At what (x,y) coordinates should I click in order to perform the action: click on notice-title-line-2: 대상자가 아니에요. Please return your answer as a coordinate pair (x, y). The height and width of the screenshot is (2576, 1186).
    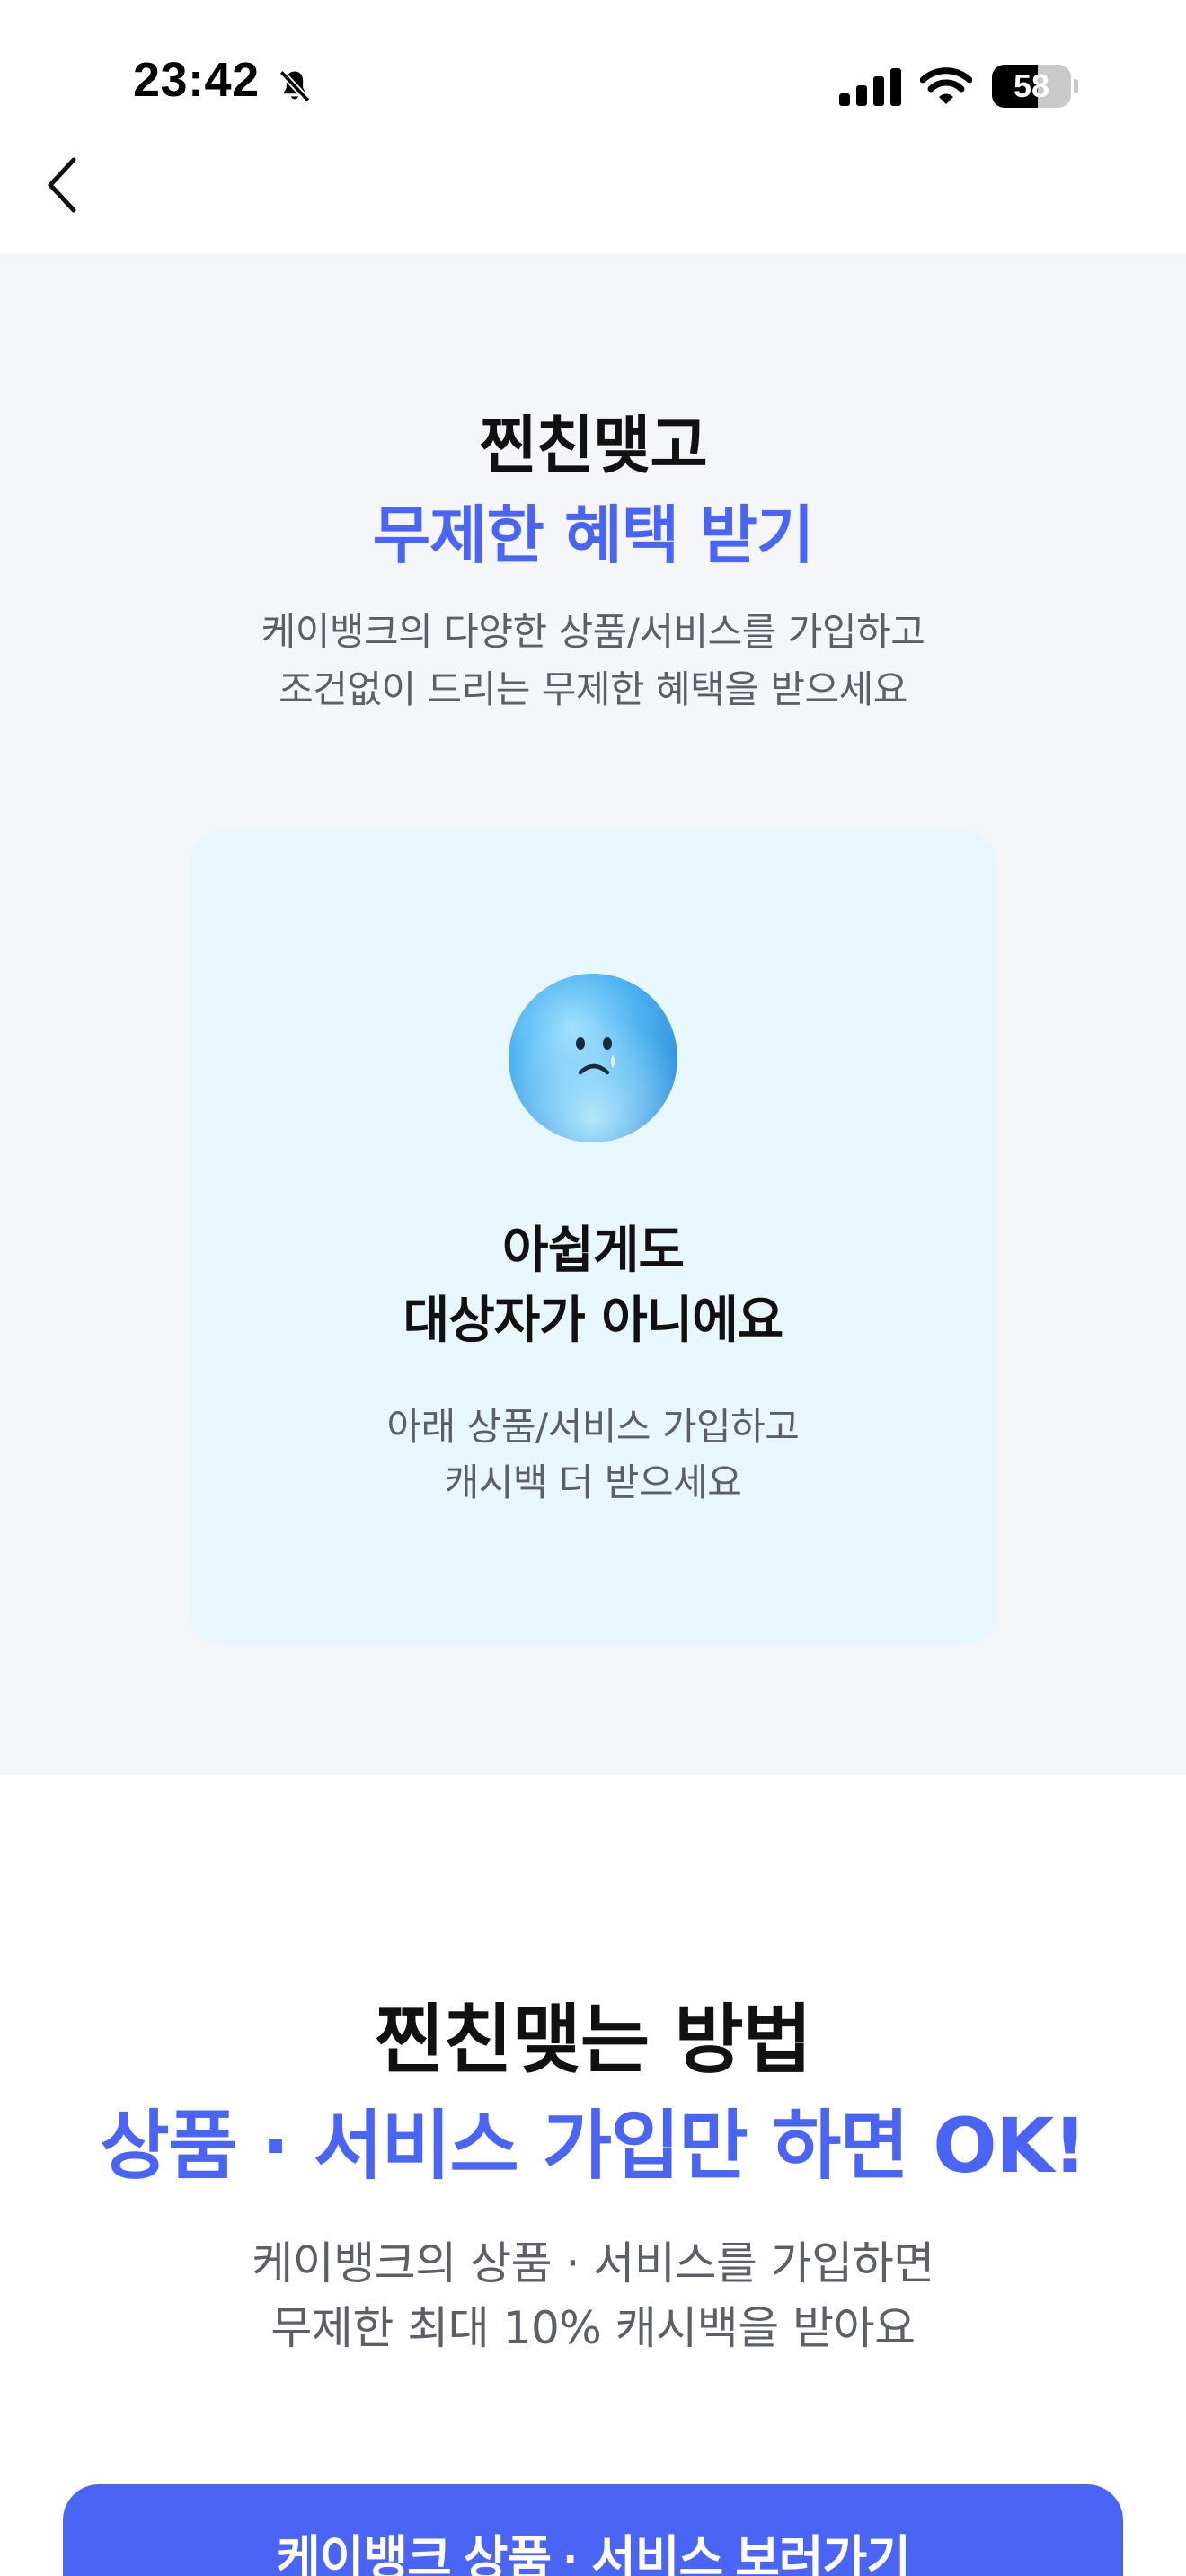
    Looking at the image, I should click on (593, 1321).